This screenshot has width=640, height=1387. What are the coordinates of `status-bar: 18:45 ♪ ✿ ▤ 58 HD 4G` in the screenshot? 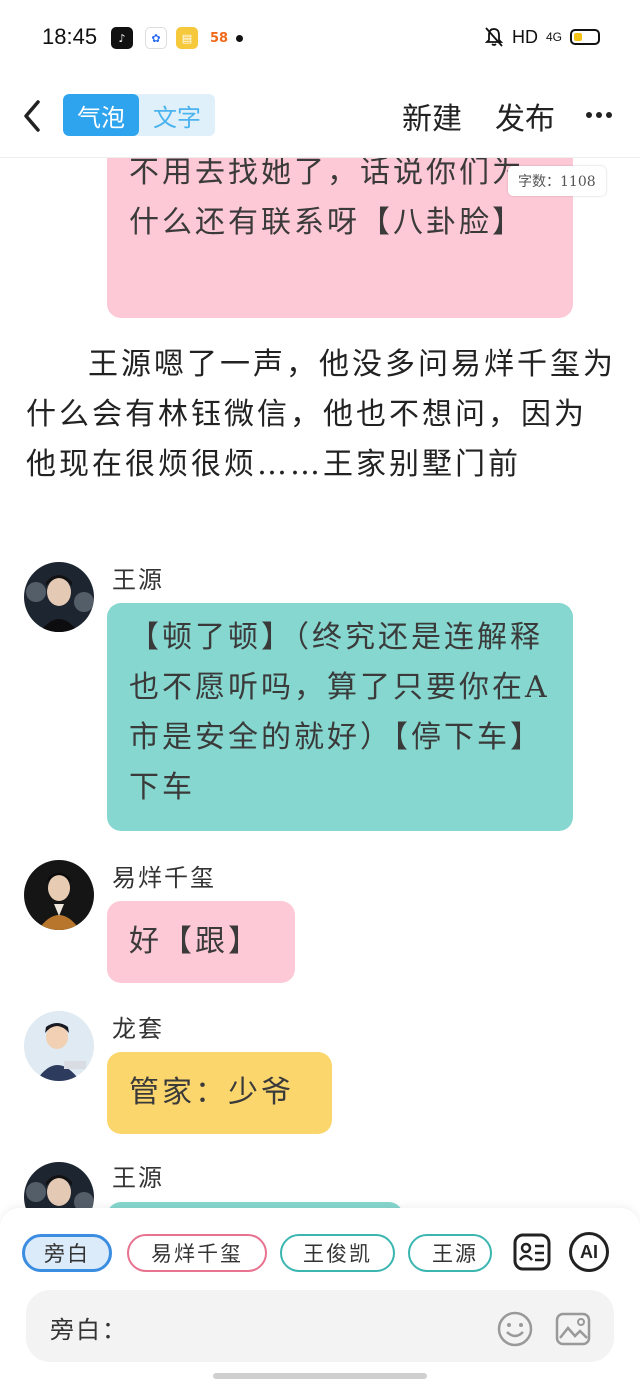 It's located at (320, 39).